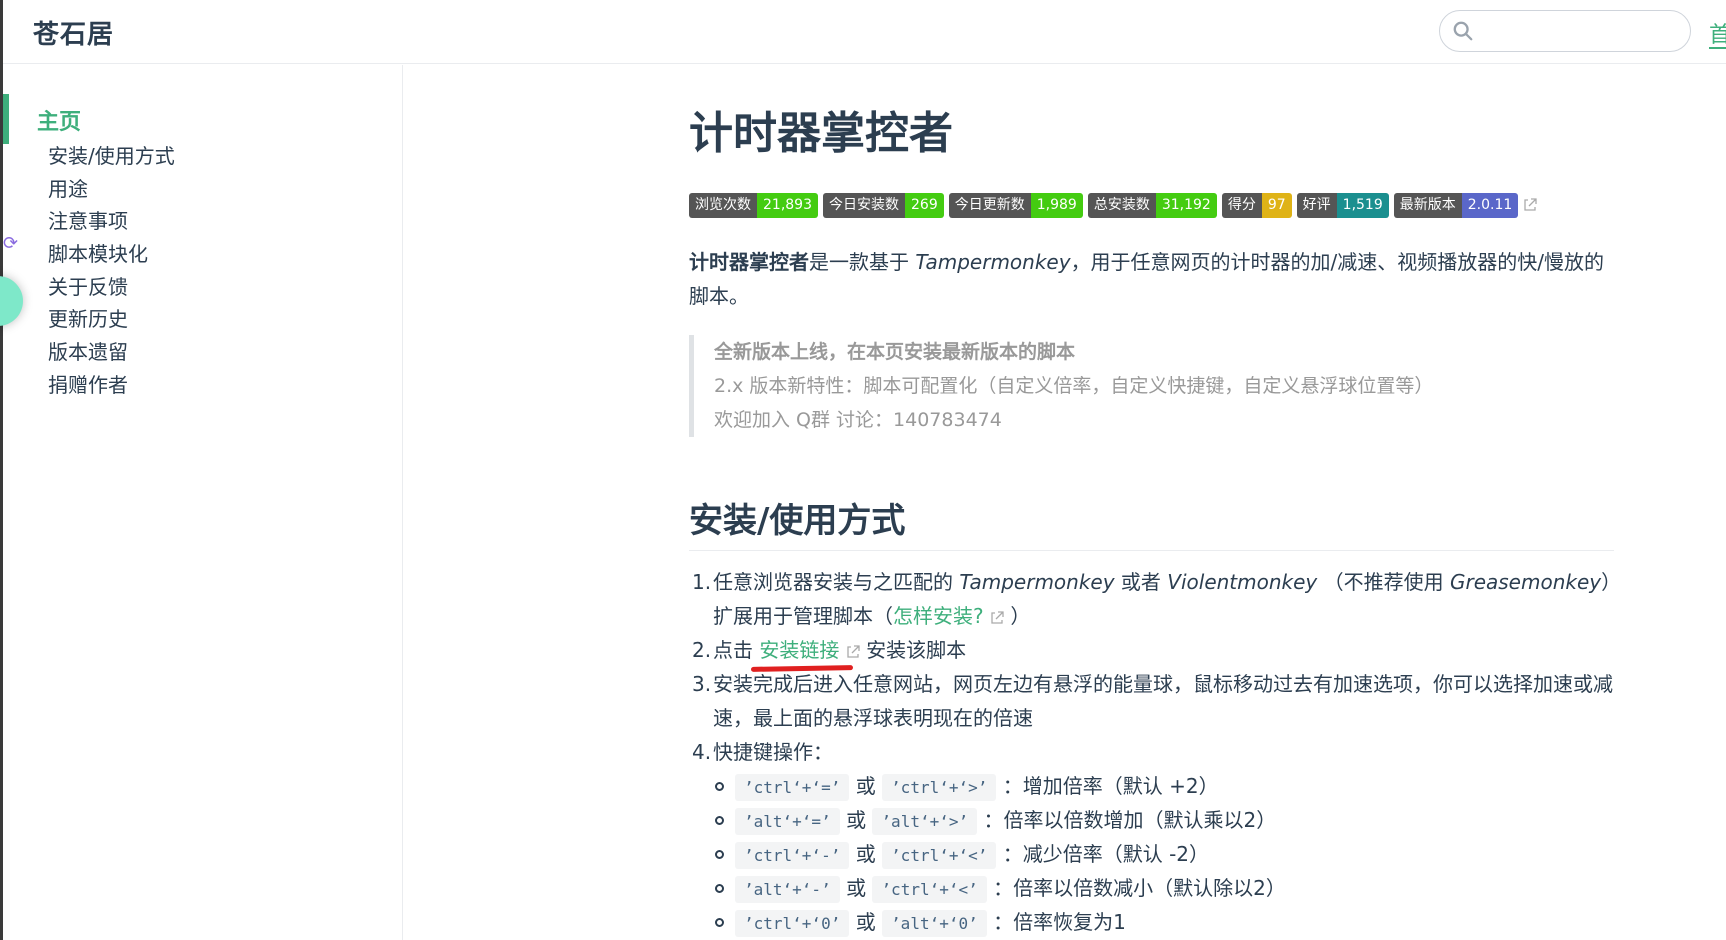 The width and height of the screenshot is (1726, 940). What do you see at coordinates (1151, 522) in the screenshot?
I see `section-title-install: 安装/使用方式` at bounding box center [1151, 522].